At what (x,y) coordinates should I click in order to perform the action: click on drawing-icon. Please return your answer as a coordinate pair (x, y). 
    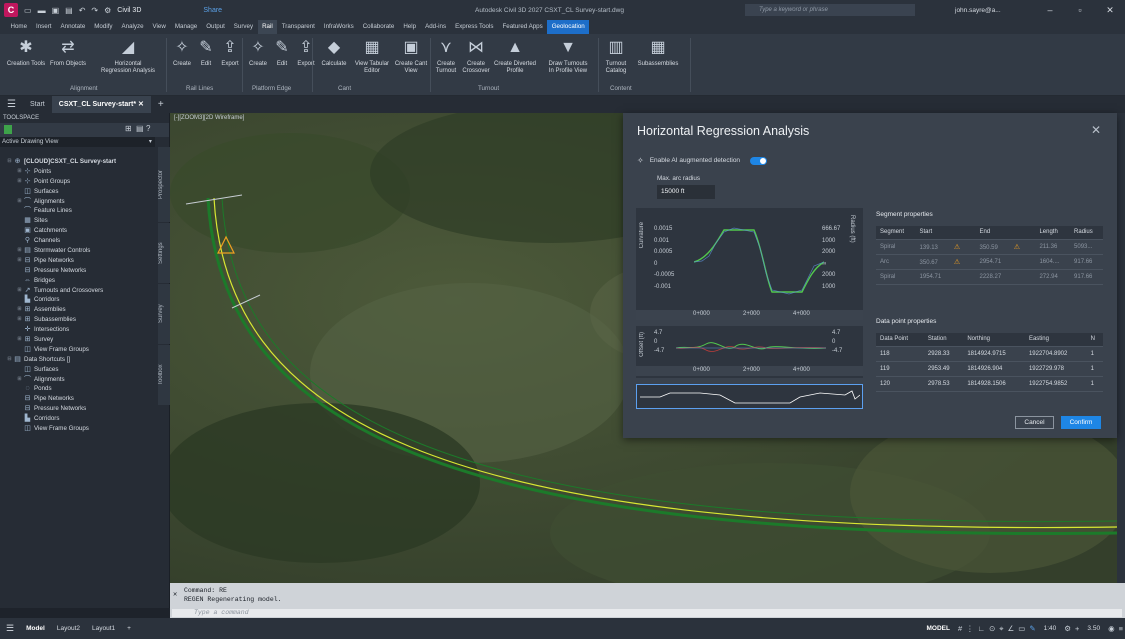
    Looking at the image, I should click on (8, 129).